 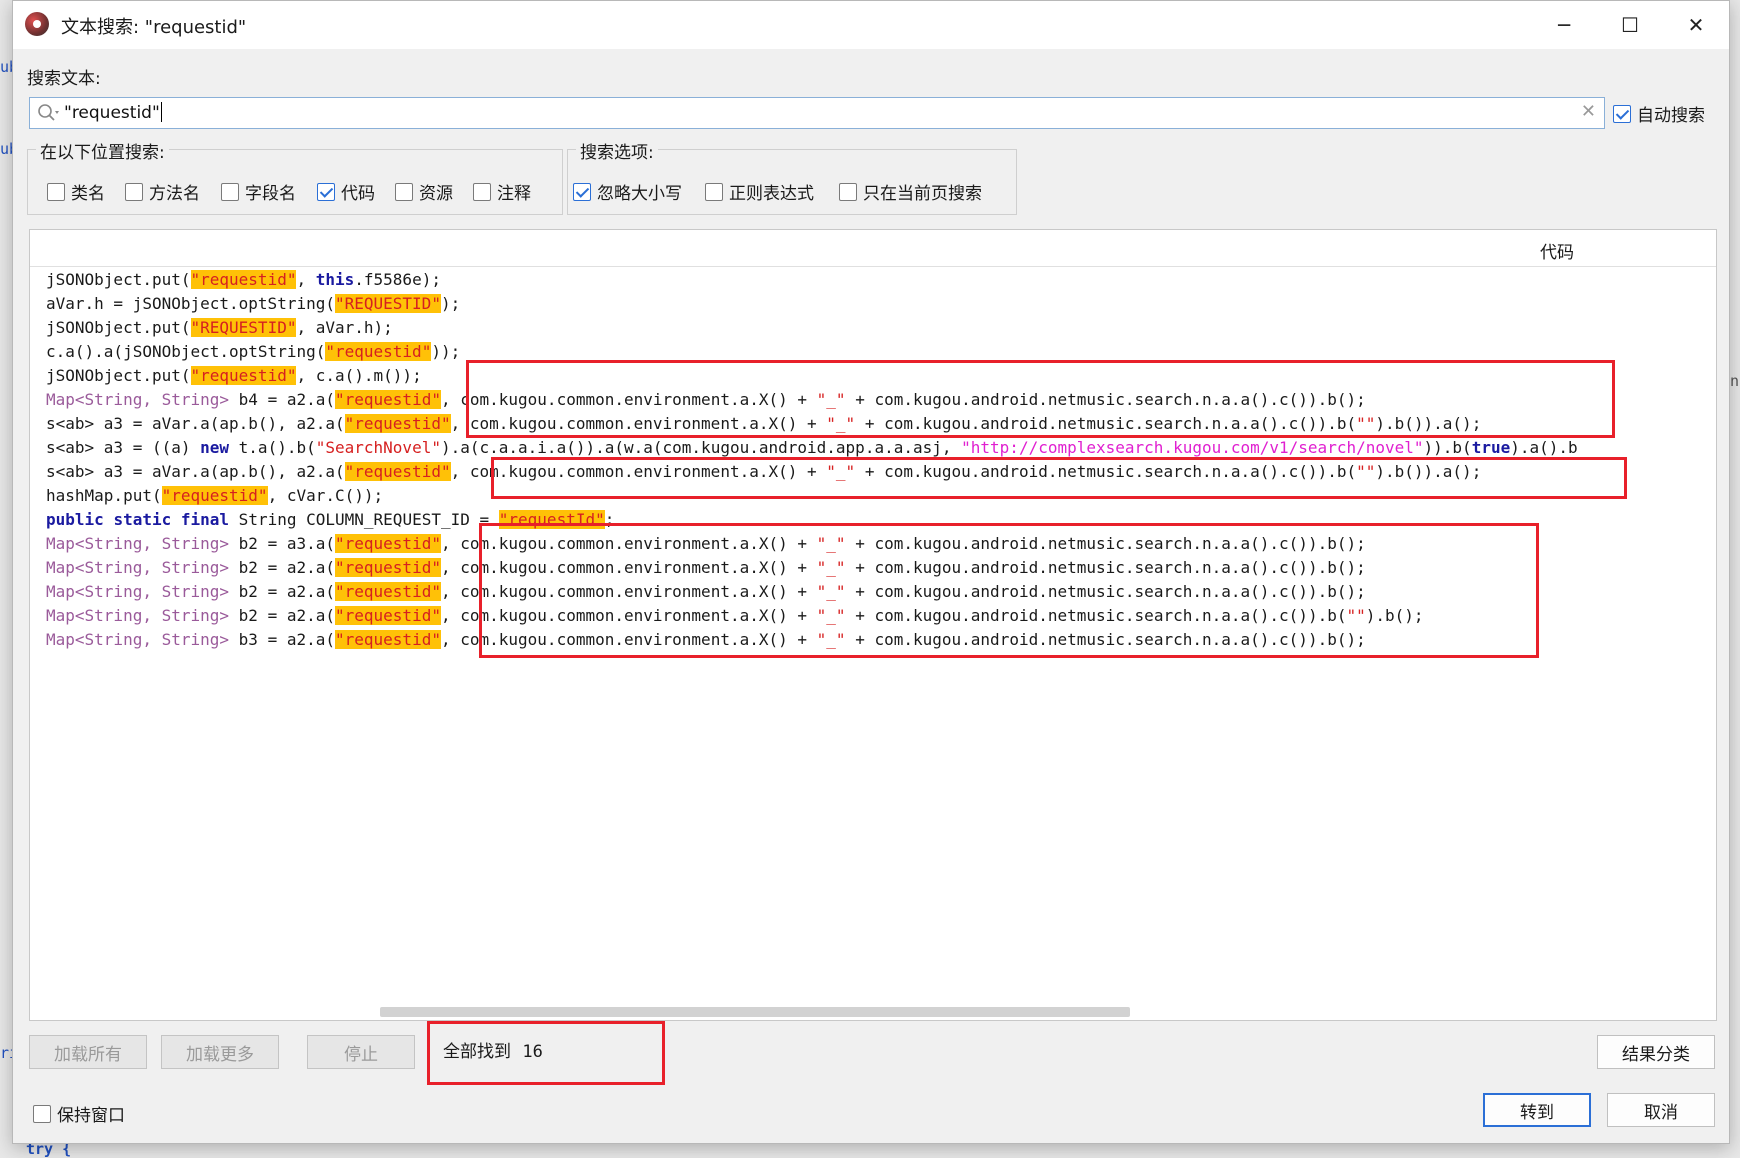 I want to click on scope-resource-checkbox: 资源, so click(x=424, y=191).